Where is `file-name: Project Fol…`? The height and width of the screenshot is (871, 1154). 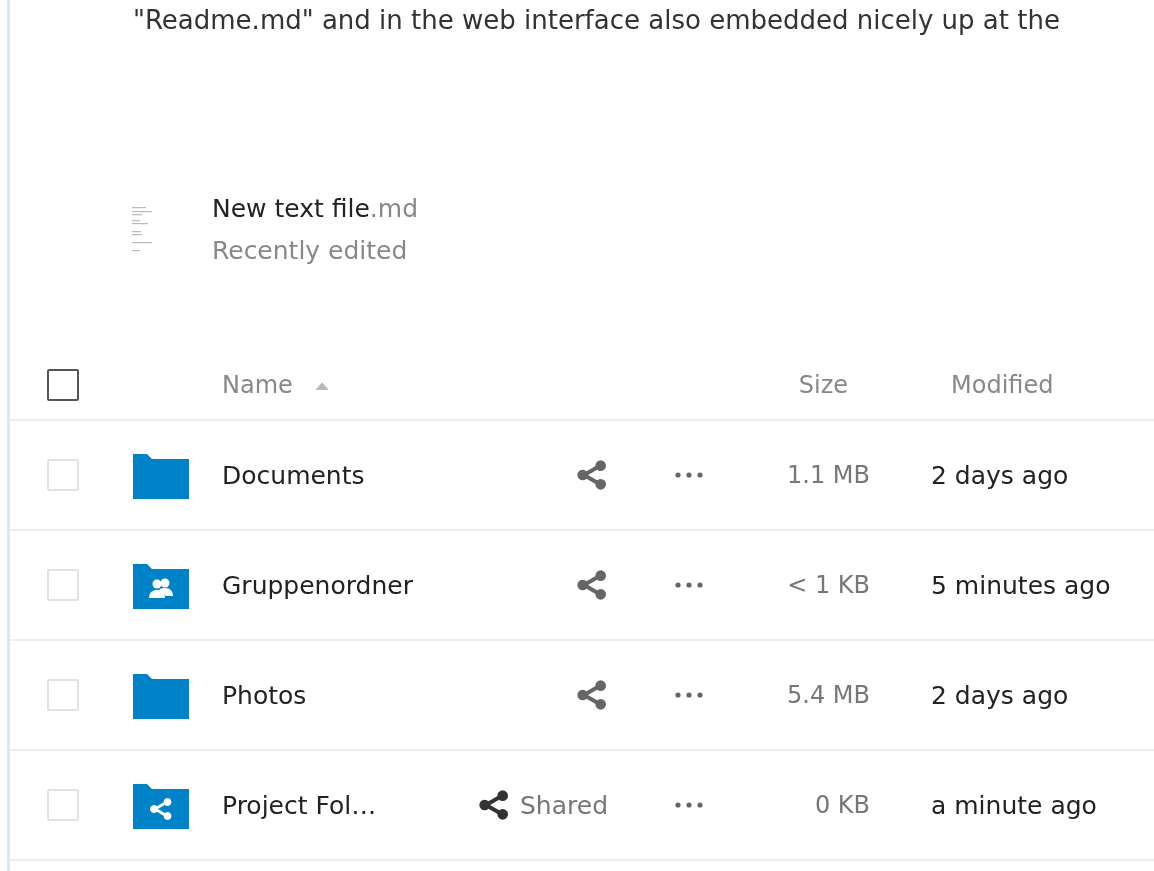 file-name: Project Fol… is located at coordinates (299, 805).